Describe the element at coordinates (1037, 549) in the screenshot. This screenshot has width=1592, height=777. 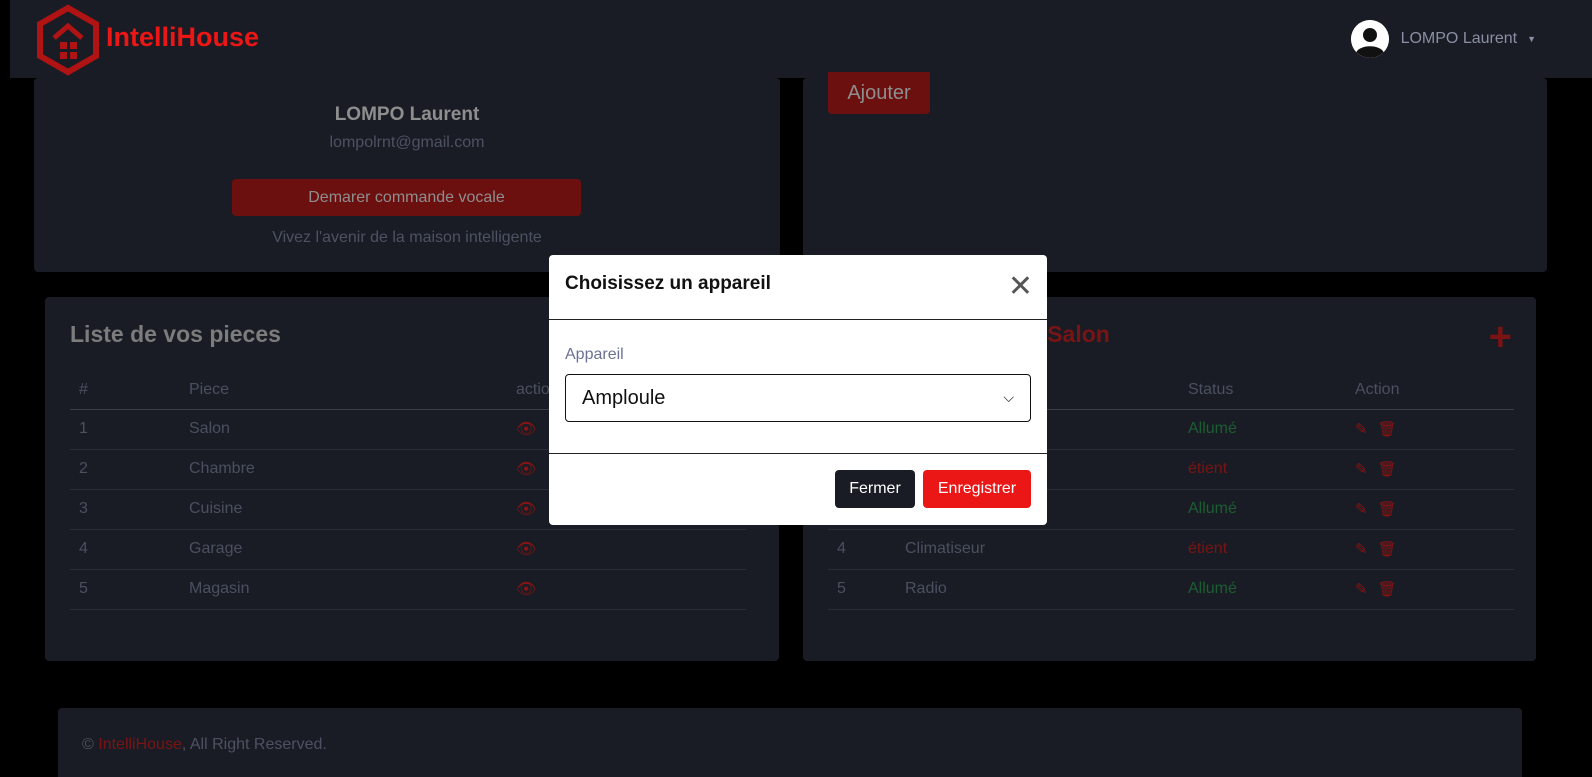
I see `device-name: Climatiseur` at that location.